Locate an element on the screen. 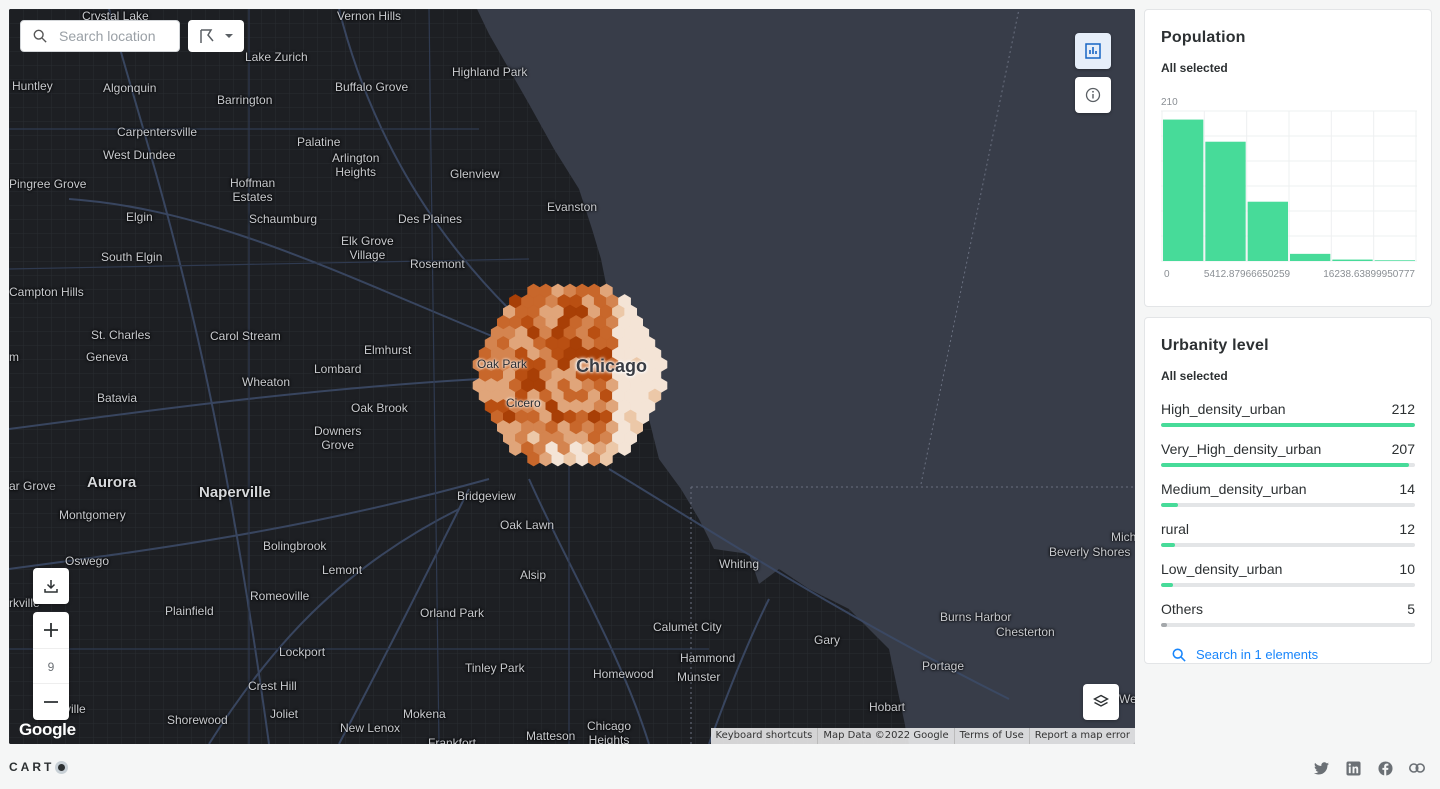 The width and height of the screenshot is (1440, 789). place-label: Tinley Park is located at coordinates (495, 668).